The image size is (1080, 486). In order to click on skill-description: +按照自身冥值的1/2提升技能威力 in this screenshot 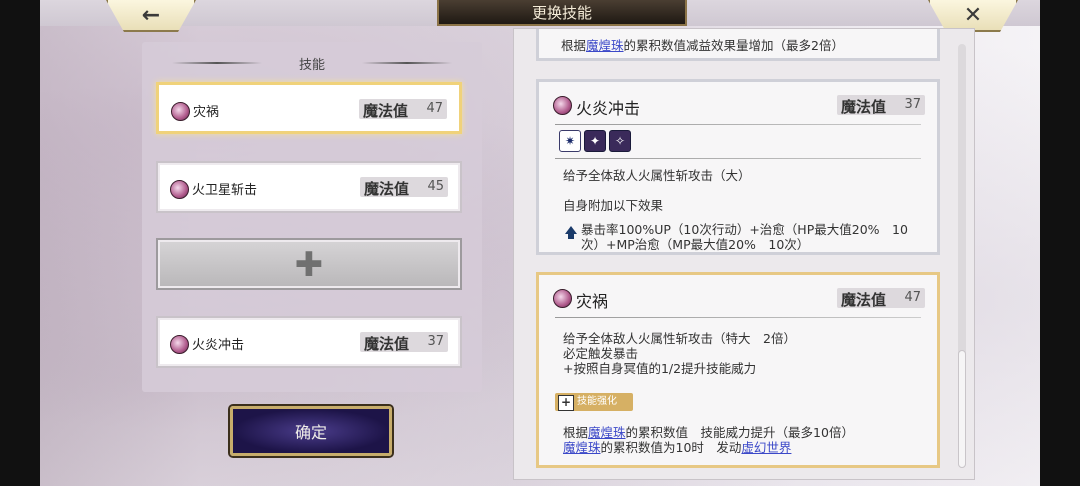, I will do `click(660, 368)`.